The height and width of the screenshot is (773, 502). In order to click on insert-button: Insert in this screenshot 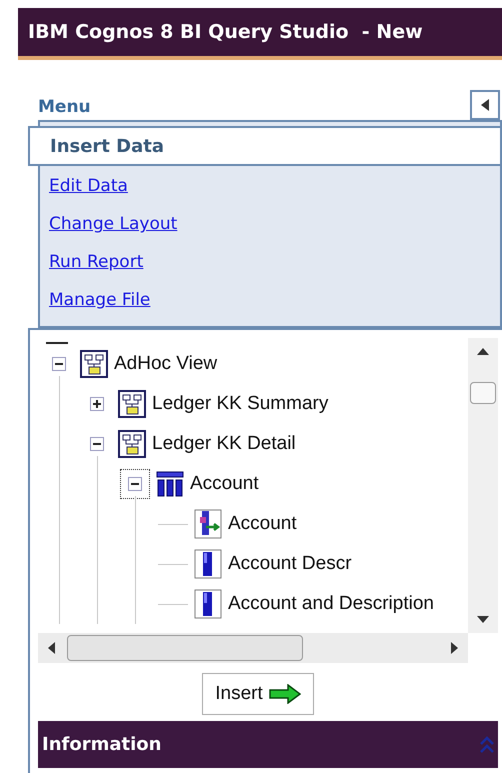, I will do `click(258, 694)`.